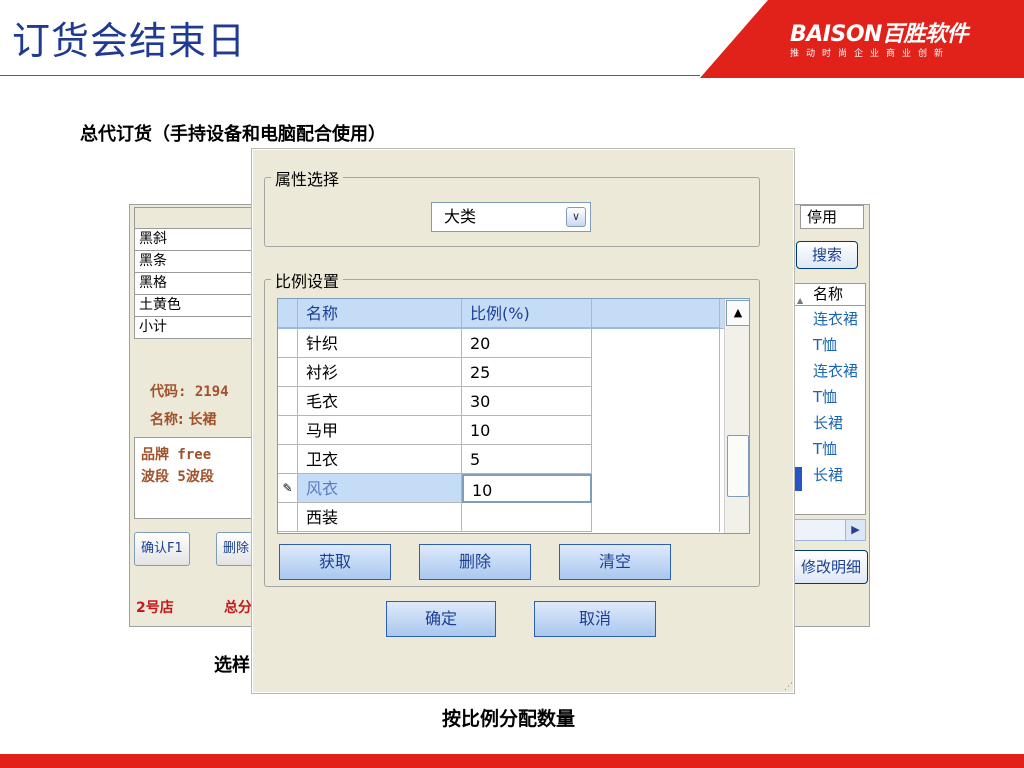  What do you see at coordinates (475, 562) in the screenshot?
I see `delete-button: 删除` at bounding box center [475, 562].